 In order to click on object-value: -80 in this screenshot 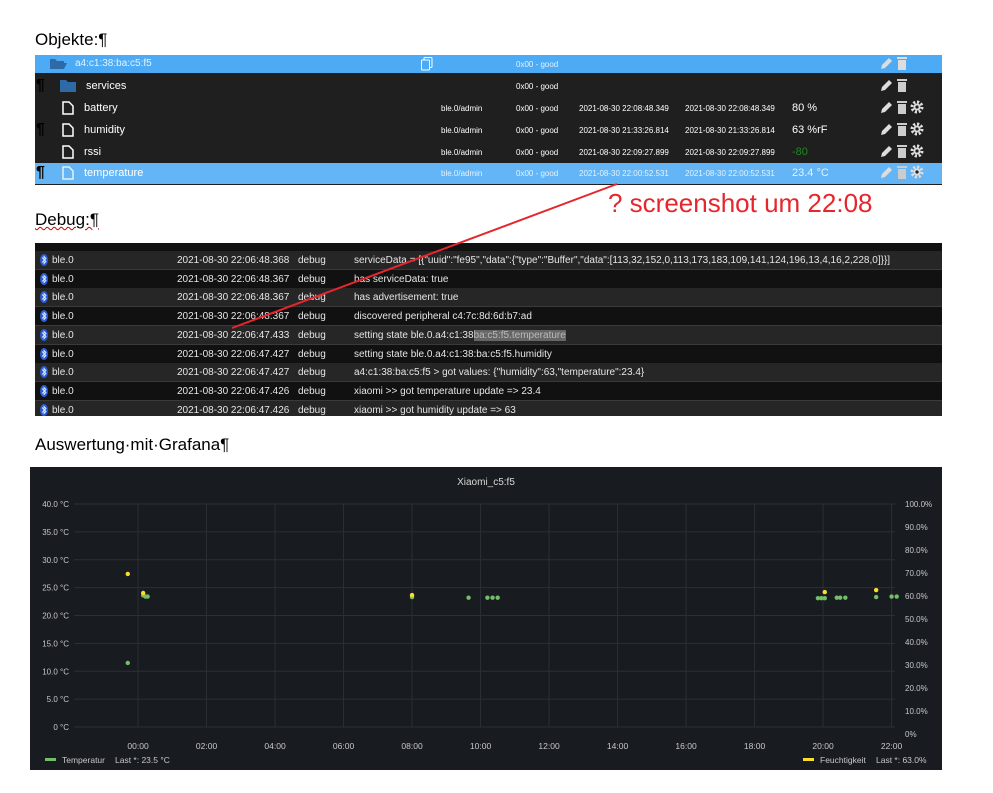, I will do `click(800, 152)`.